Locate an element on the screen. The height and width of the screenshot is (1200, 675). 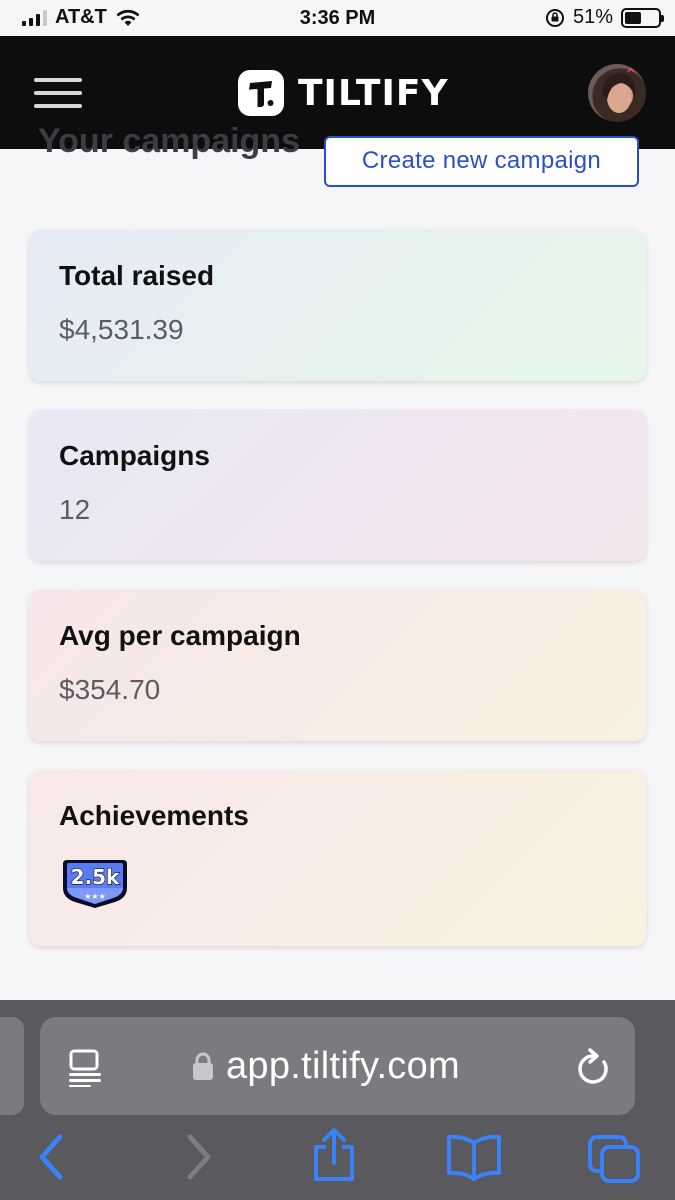
hamburger-menu-icon is located at coordinates (58, 93).